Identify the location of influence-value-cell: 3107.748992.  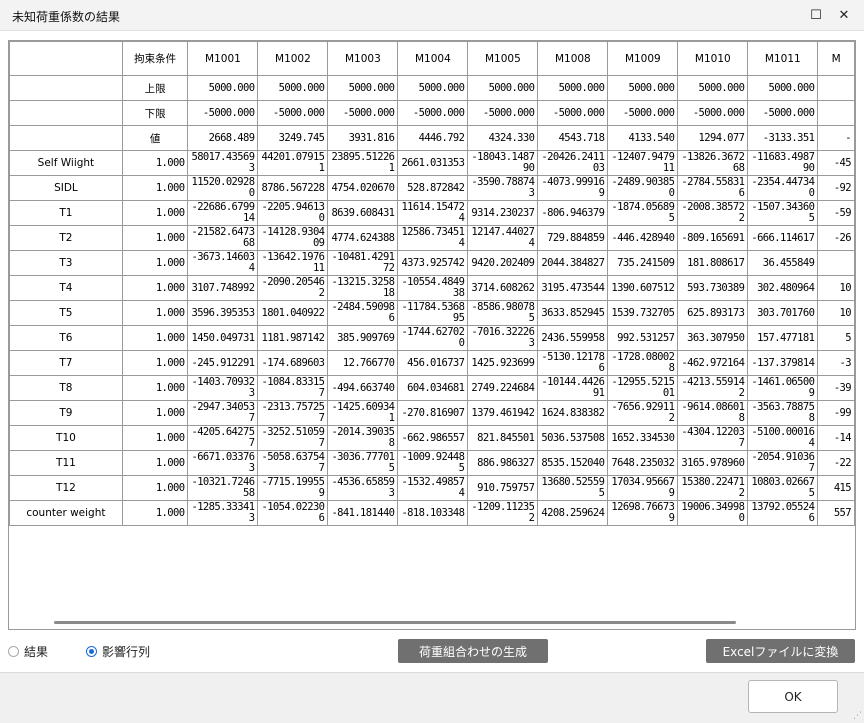
(223, 288).